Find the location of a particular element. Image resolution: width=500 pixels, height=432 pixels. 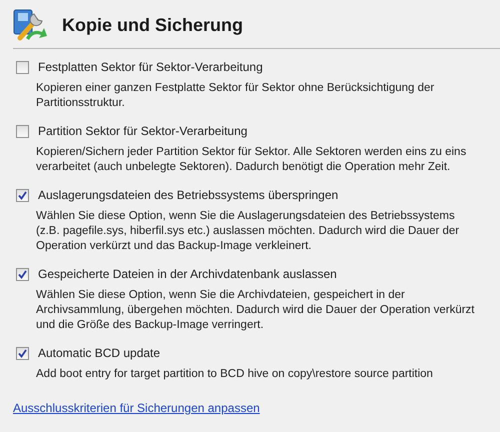

option-description: Kopieren einer ganzen Festplatte Sektor für Sektor ohne Berücksichtigung der Partitionsstruktur. is located at coordinates (236, 96).